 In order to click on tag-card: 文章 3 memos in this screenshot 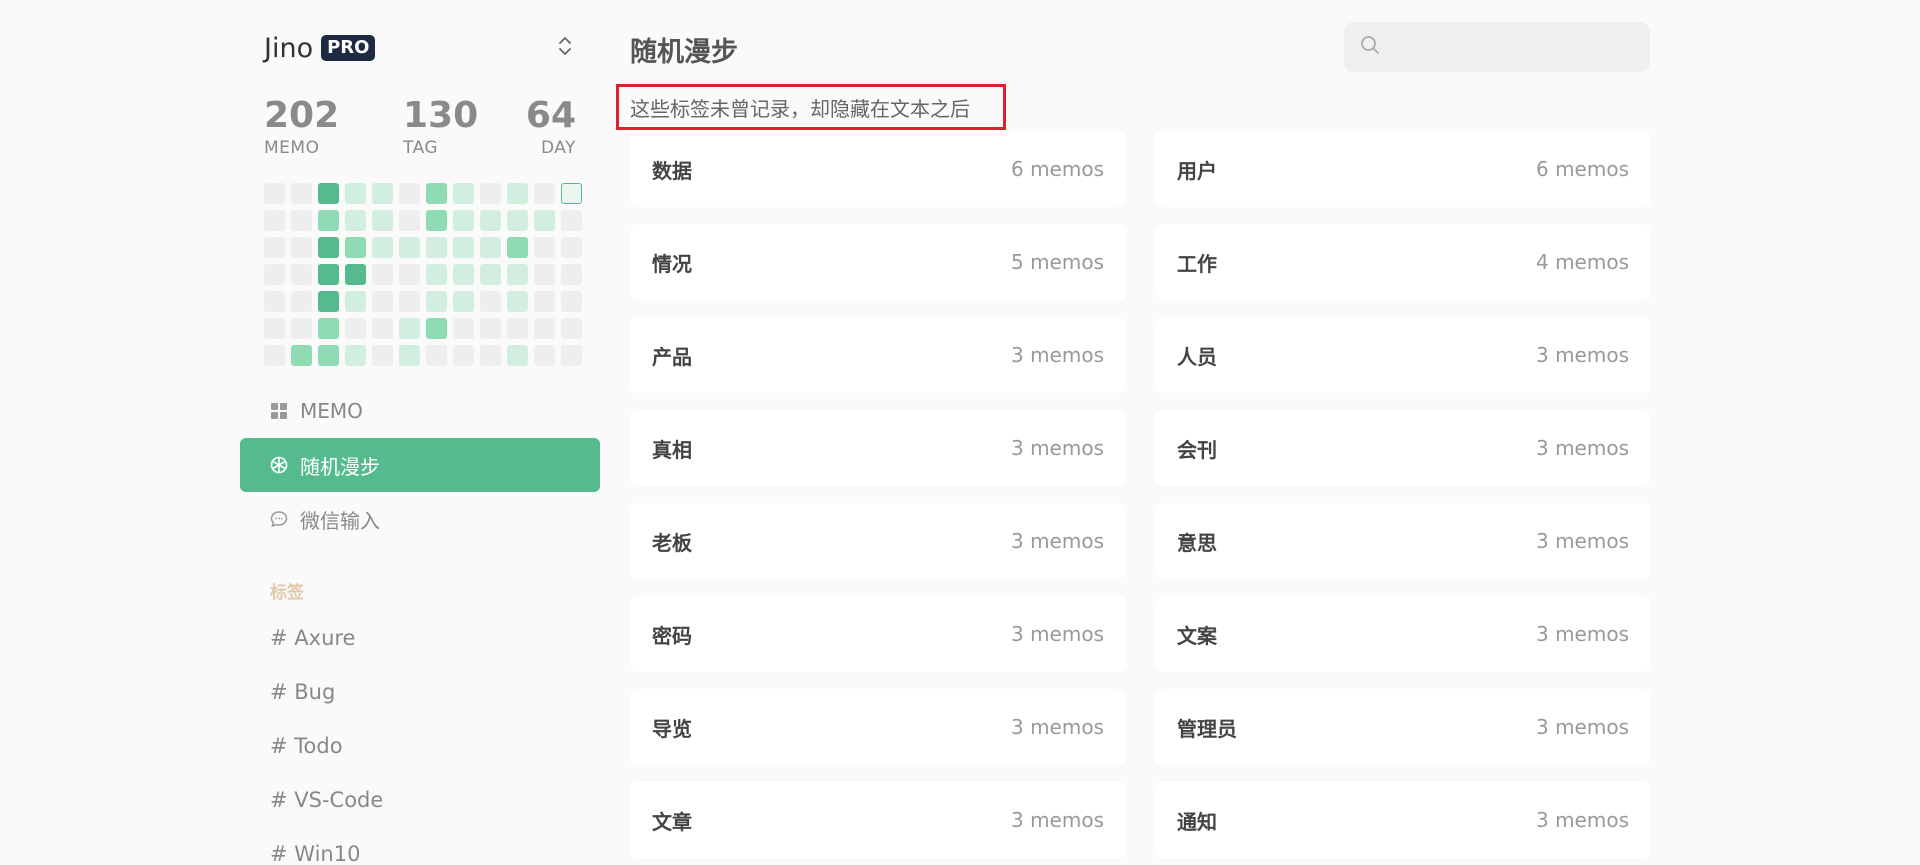, I will do `click(878, 820)`.